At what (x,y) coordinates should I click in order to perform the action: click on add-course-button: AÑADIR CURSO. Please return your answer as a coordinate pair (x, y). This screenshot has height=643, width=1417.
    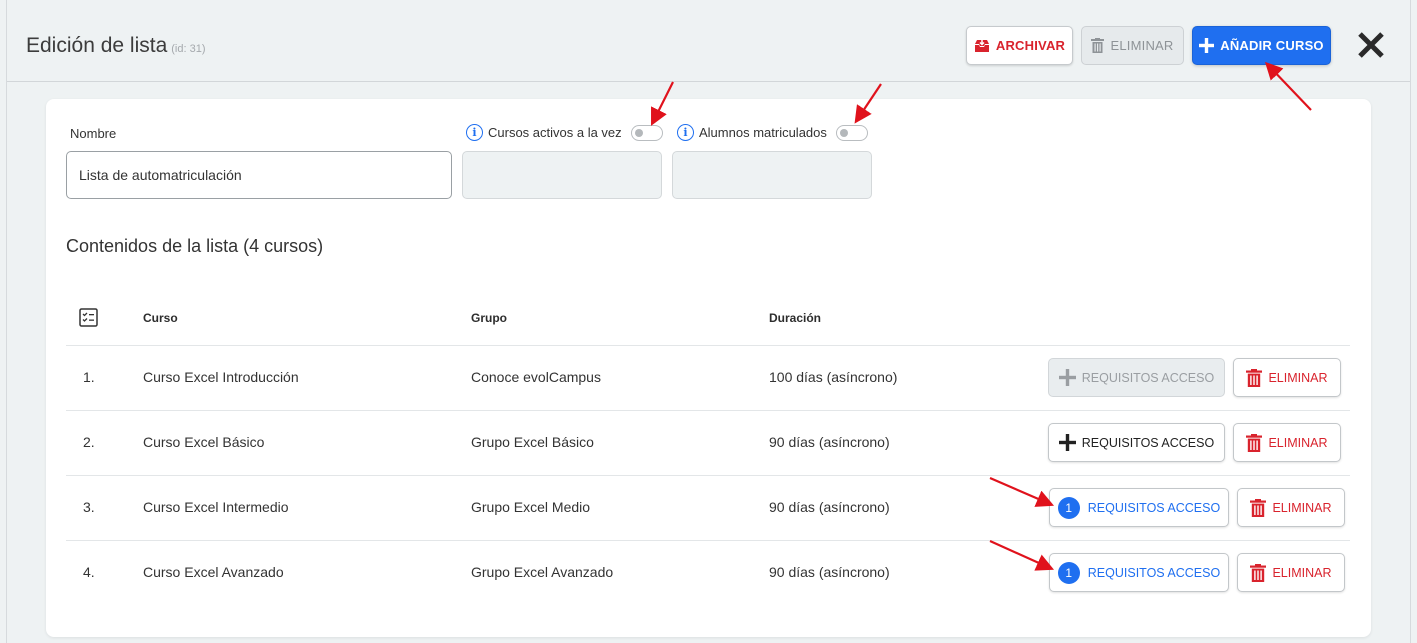
    Looking at the image, I should click on (1261, 45).